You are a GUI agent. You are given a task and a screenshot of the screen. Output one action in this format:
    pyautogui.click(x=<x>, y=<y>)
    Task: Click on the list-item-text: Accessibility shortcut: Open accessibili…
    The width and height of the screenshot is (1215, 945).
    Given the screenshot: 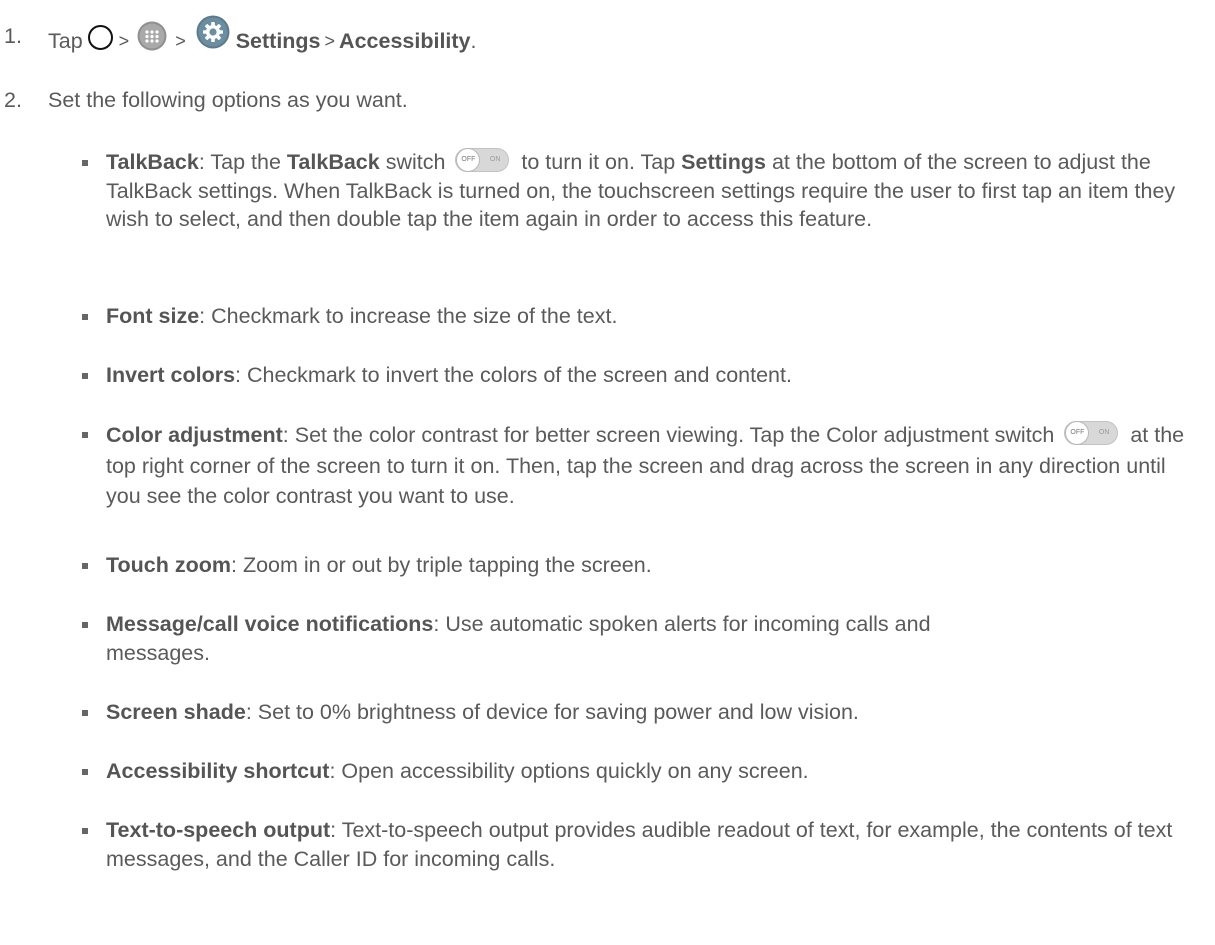 What is the action you would take?
    pyautogui.click(x=656, y=771)
    